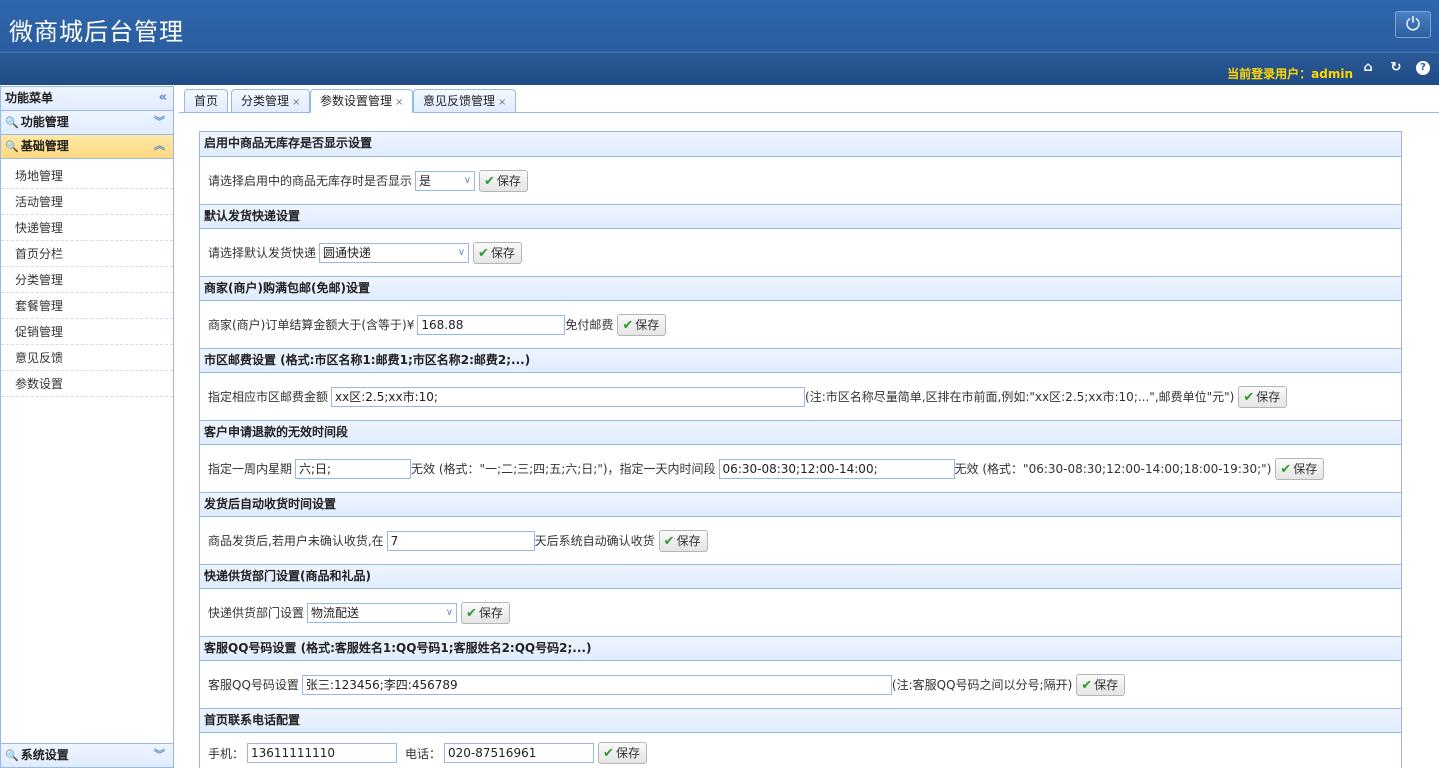 The width and height of the screenshot is (1439, 768). I want to click on refund-weekday-input, so click(353, 468).